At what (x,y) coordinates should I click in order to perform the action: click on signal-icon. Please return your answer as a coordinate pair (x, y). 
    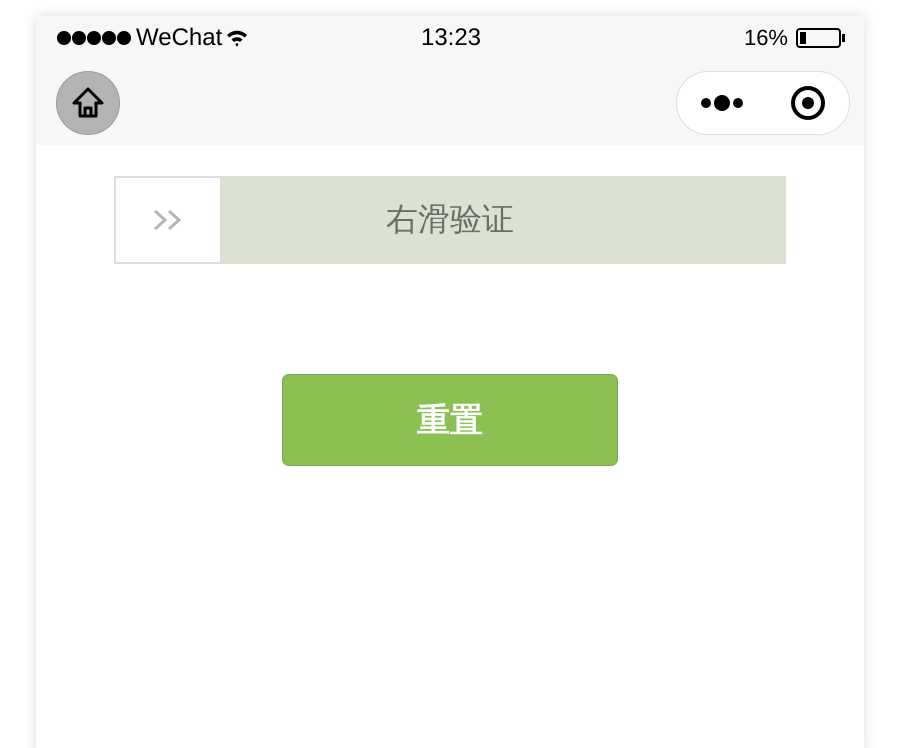
    Looking at the image, I should click on (94, 38).